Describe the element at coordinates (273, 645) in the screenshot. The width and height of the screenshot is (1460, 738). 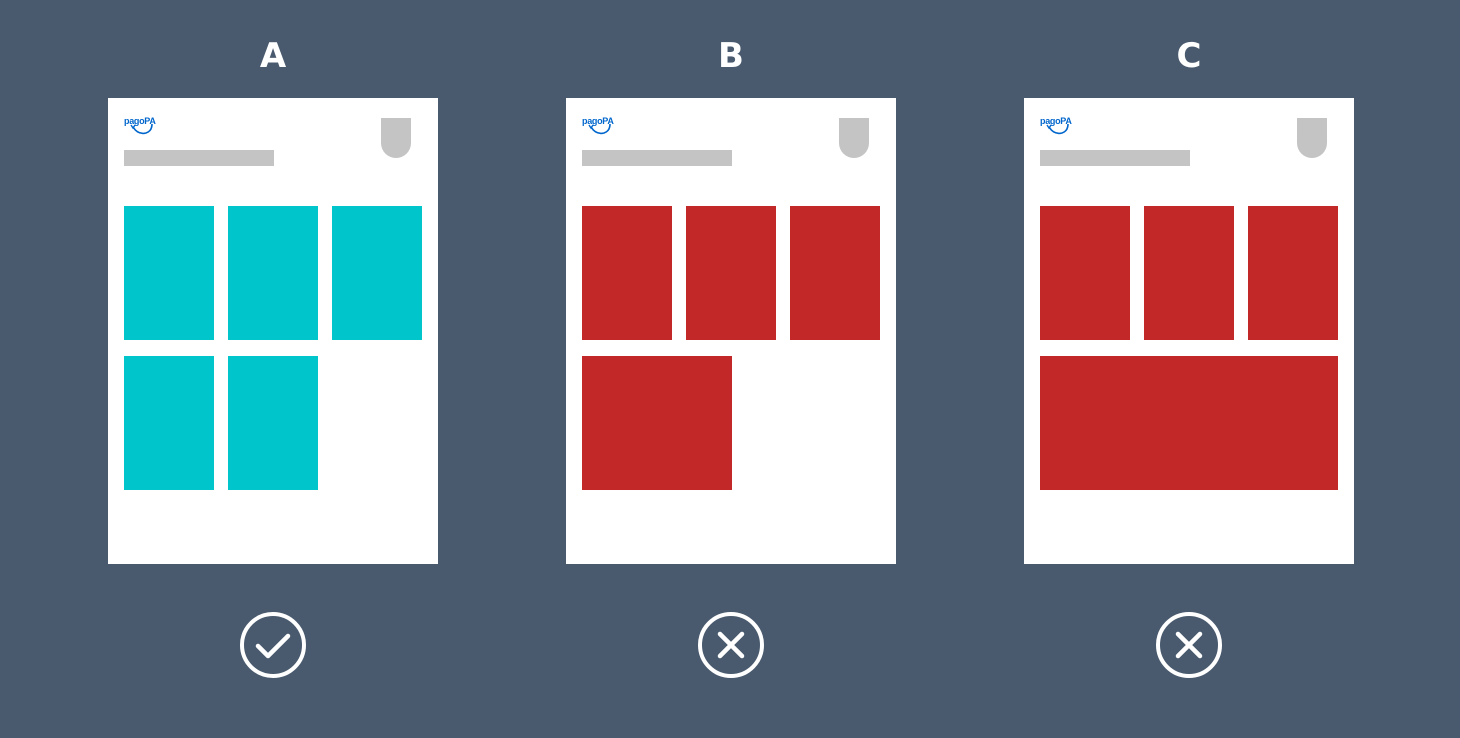
I see `check-circle-icon` at that location.